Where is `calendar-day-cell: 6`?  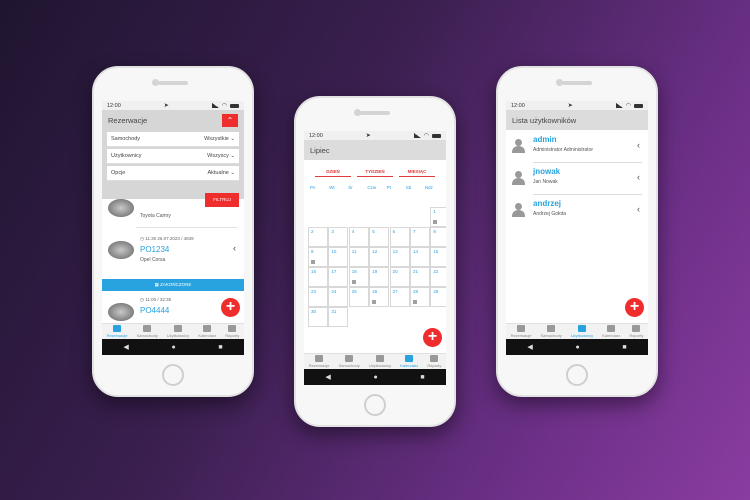
calendar-day-cell: 6 is located at coordinates (399, 237).